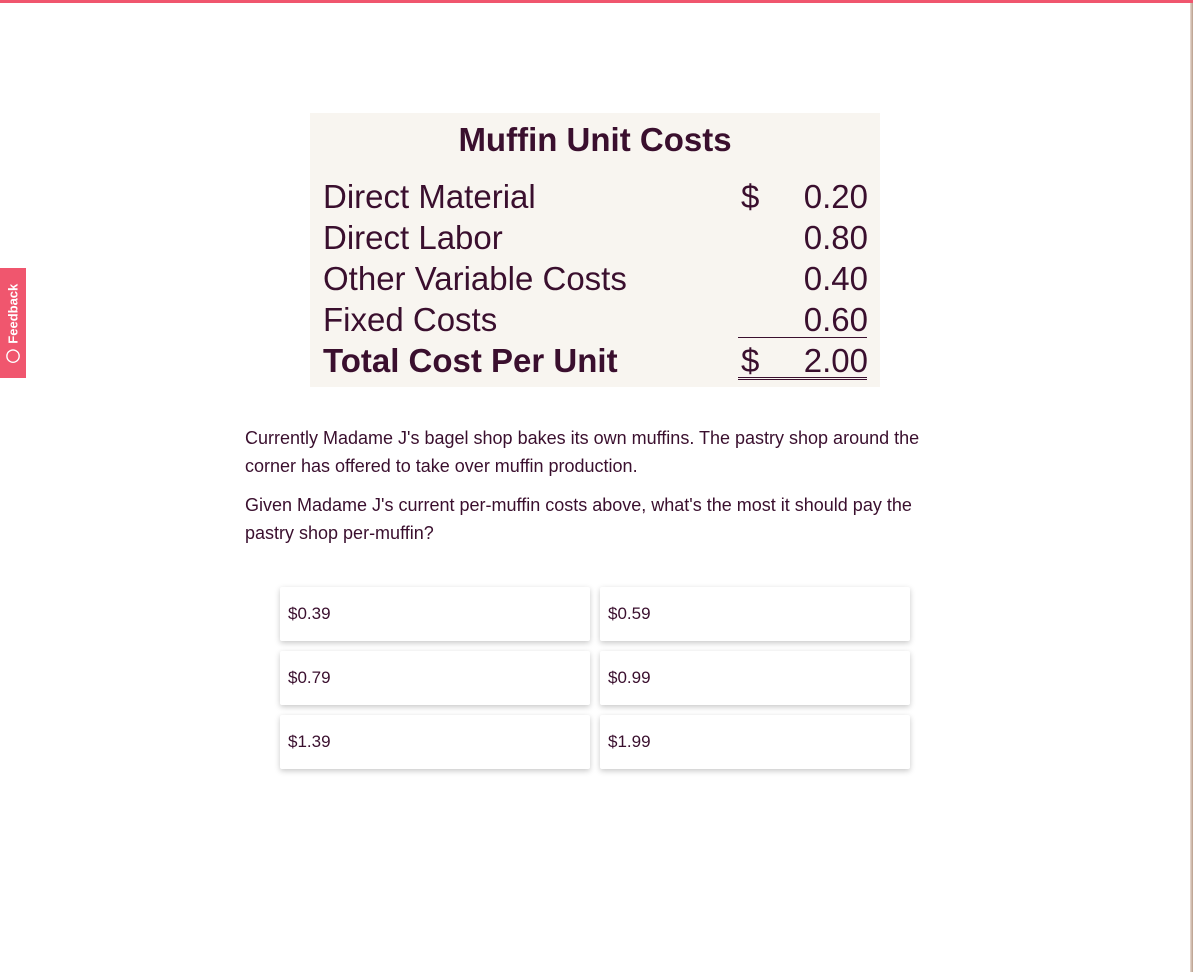 Image resolution: width=1193 pixels, height=972 pixels. I want to click on subtotal-rule, so click(802, 337).